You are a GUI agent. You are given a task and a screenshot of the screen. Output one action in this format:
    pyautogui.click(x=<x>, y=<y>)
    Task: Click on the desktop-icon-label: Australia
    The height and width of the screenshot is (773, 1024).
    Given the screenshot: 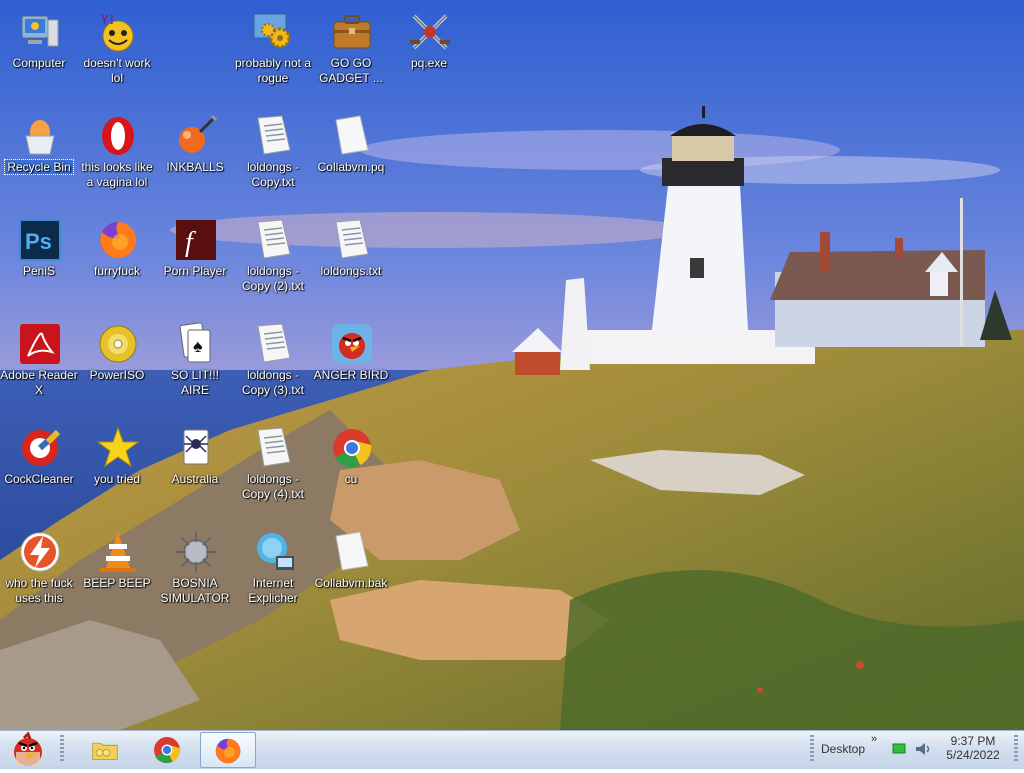 What is the action you would take?
    pyautogui.click(x=195, y=479)
    